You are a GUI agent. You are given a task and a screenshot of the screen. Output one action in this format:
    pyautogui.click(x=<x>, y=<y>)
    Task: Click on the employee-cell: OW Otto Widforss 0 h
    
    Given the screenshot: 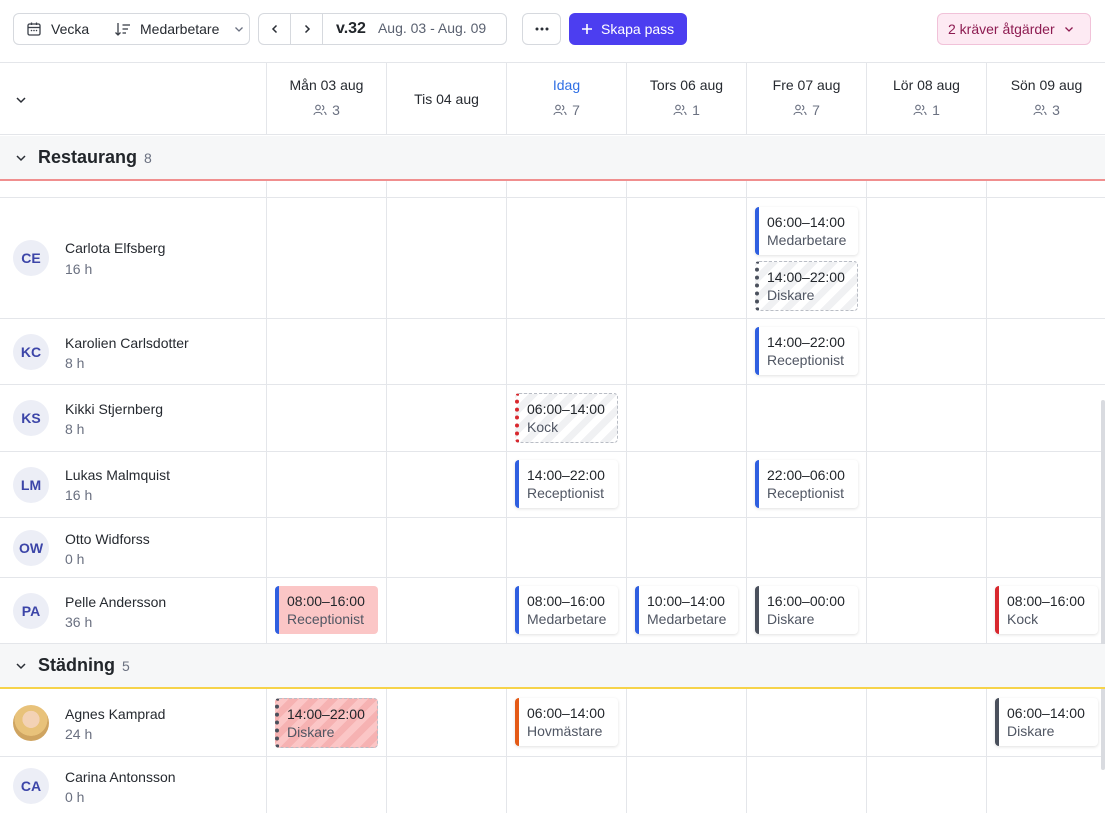 What is the action you would take?
    pyautogui.click(x=133, y=547)
    